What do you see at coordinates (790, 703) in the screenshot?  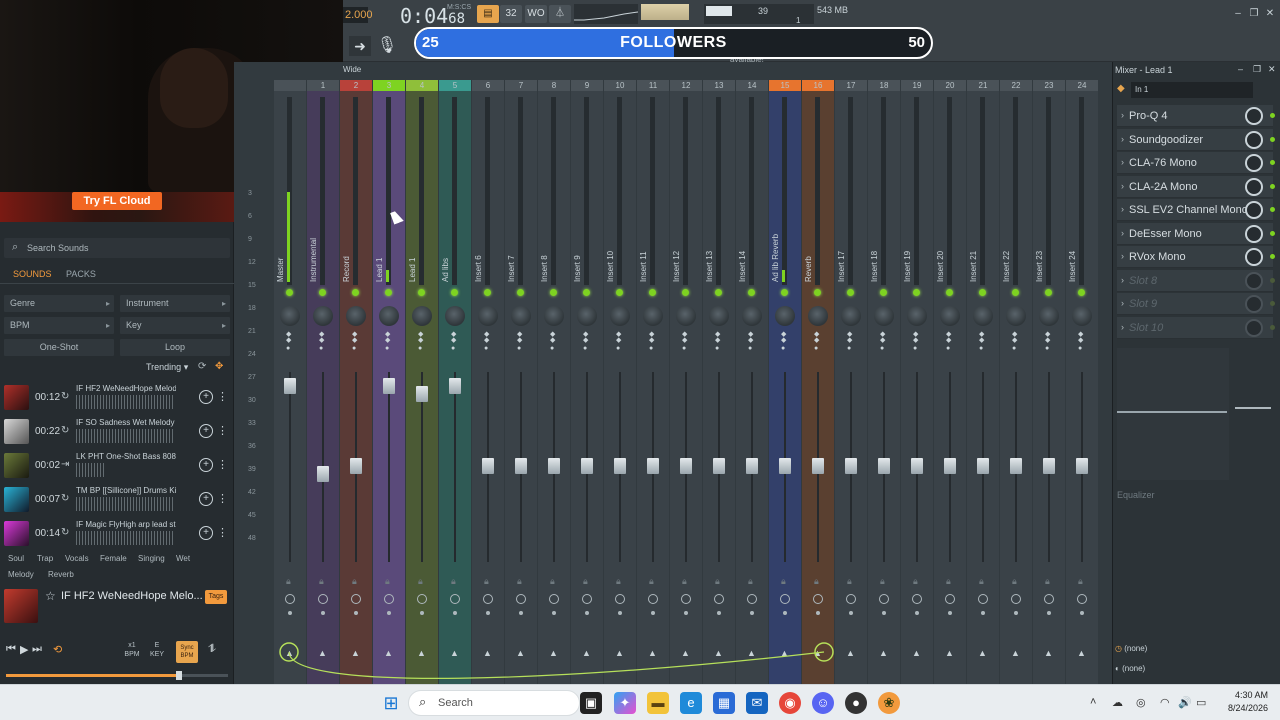 I see `chrome-icon: ◉` at bounding box center [790, 703].